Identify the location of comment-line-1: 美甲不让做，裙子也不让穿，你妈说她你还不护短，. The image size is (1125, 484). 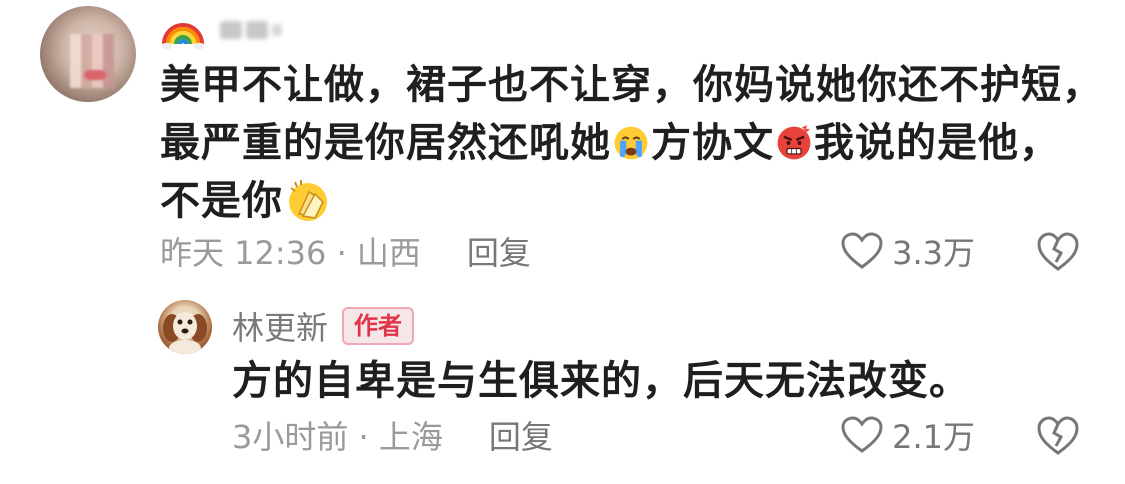
(631, 85).